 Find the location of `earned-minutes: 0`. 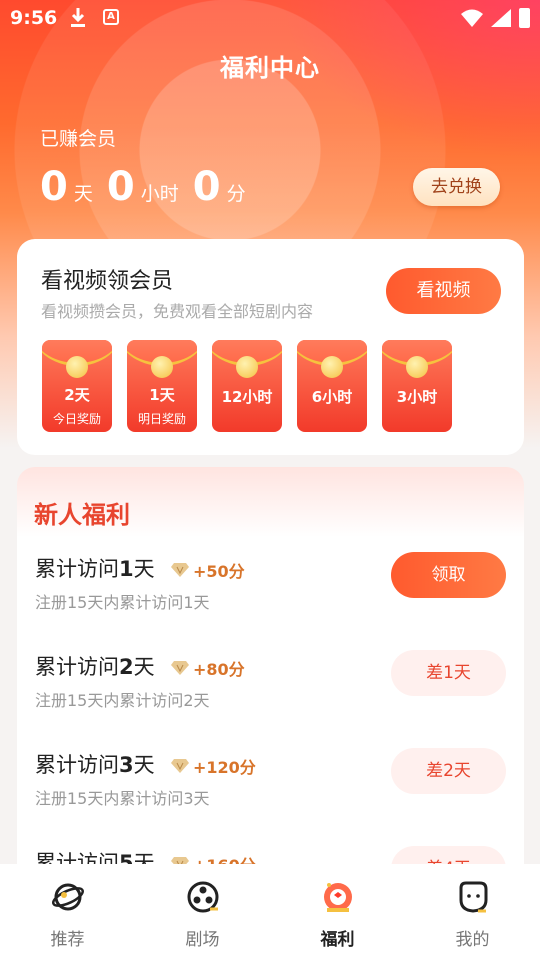

earned-minutes: 0 is located at coordinates (206, 187).